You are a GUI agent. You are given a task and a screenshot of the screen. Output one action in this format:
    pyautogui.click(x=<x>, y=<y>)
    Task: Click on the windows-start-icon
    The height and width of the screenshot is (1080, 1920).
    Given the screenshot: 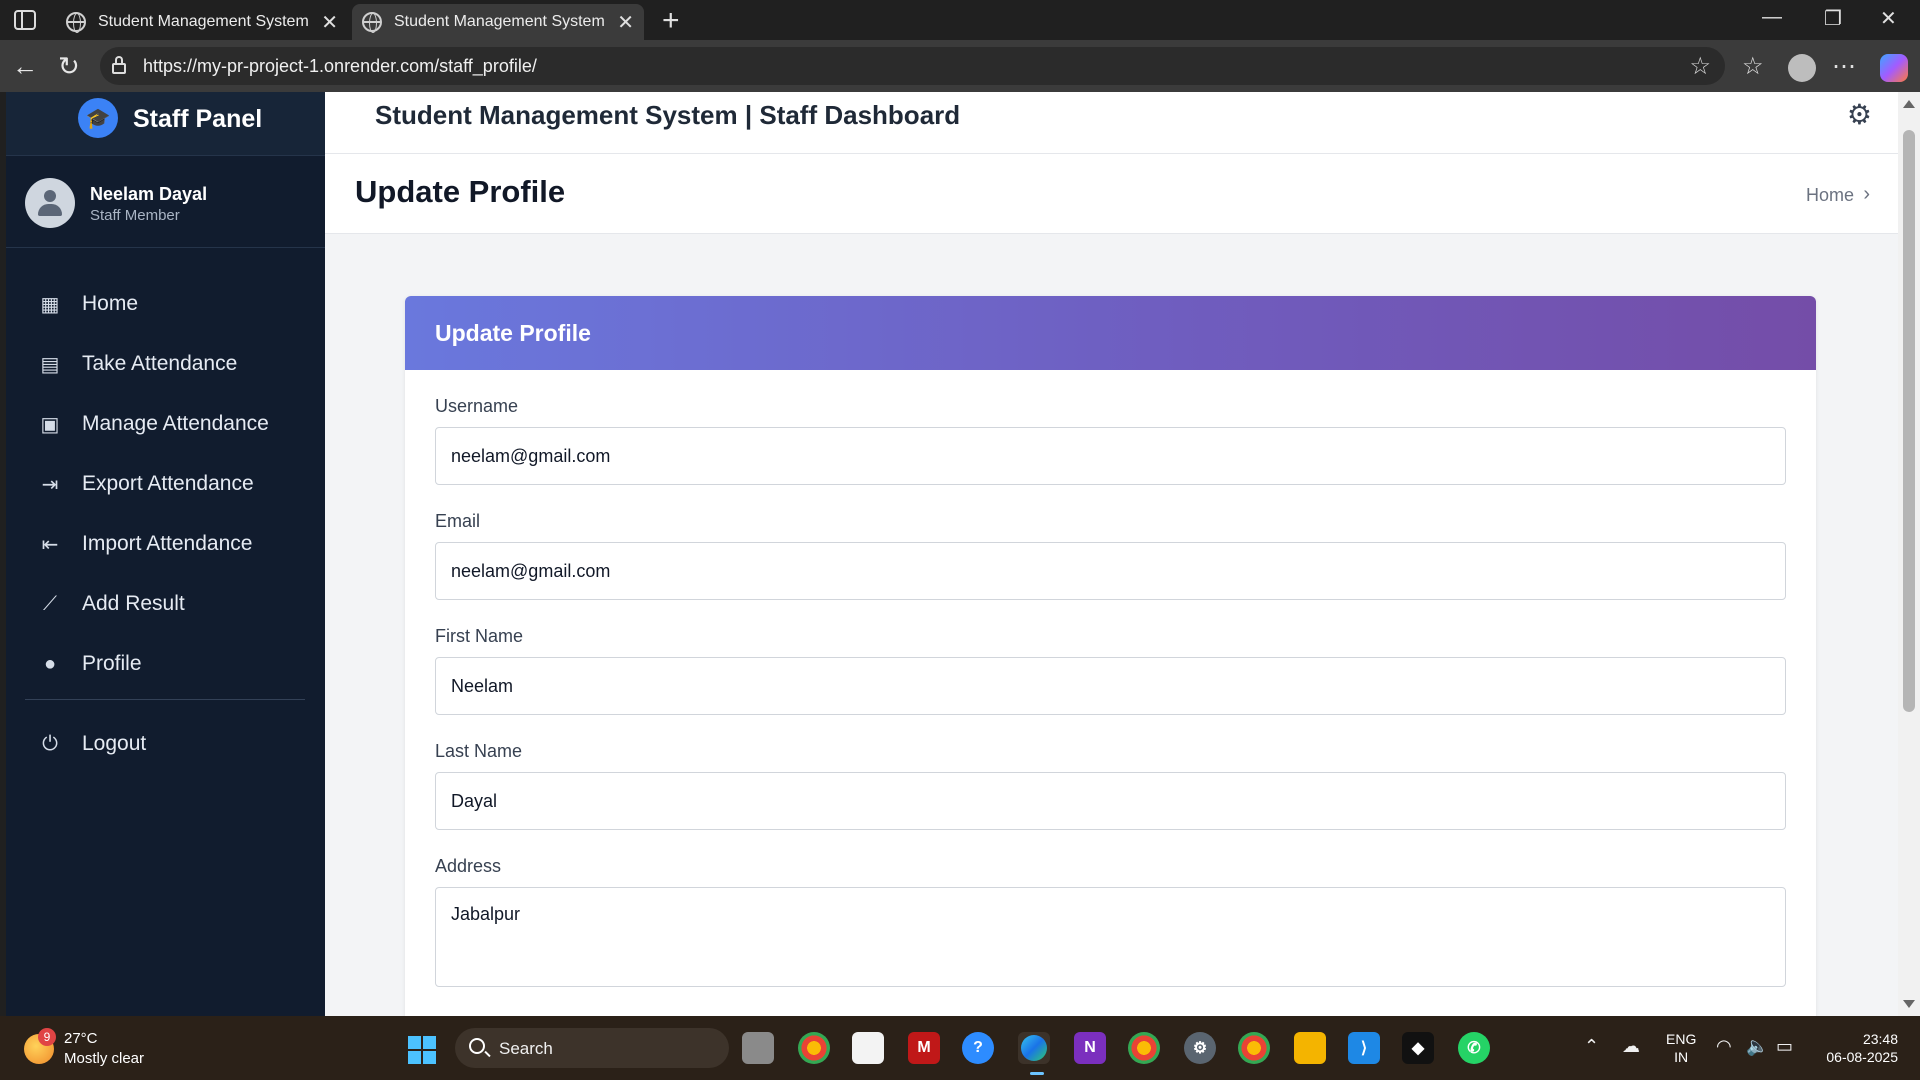 What is the action you would take?
    pyautogui.click(x=422, y=1050)
    